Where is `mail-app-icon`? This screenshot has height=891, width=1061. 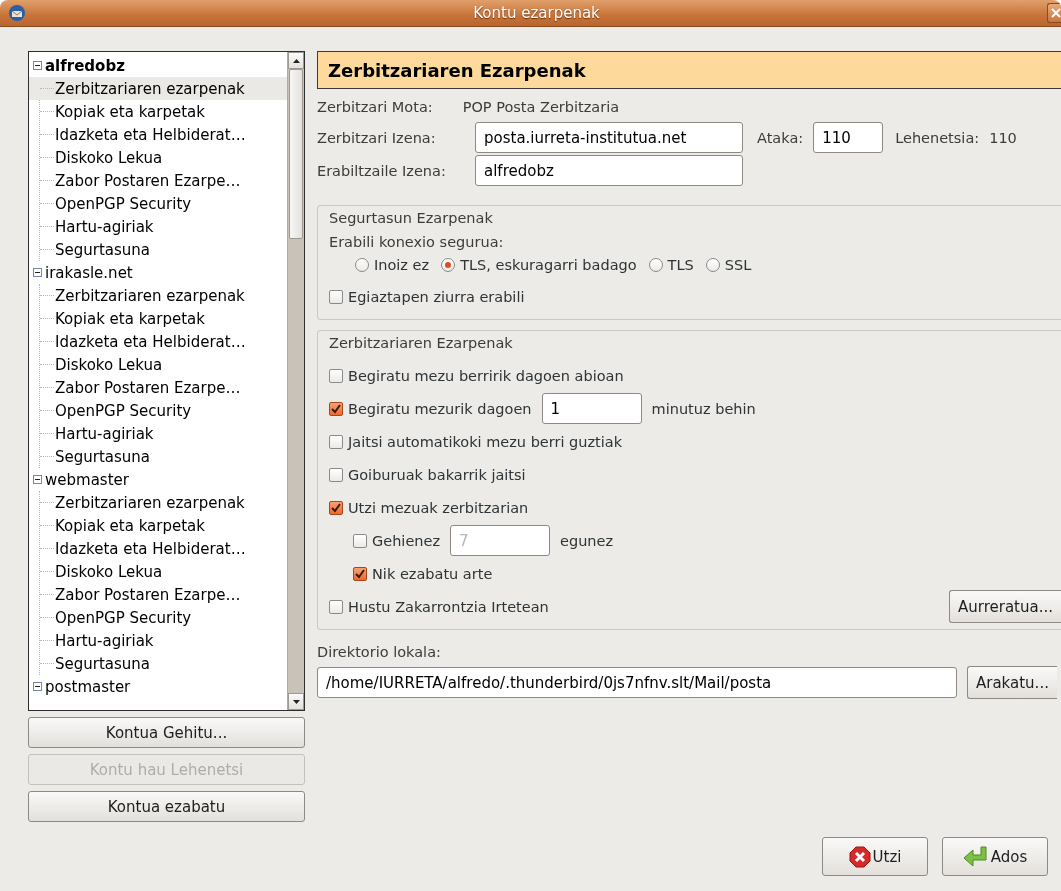
mail-app-icon is located at coordinates (17, 13).